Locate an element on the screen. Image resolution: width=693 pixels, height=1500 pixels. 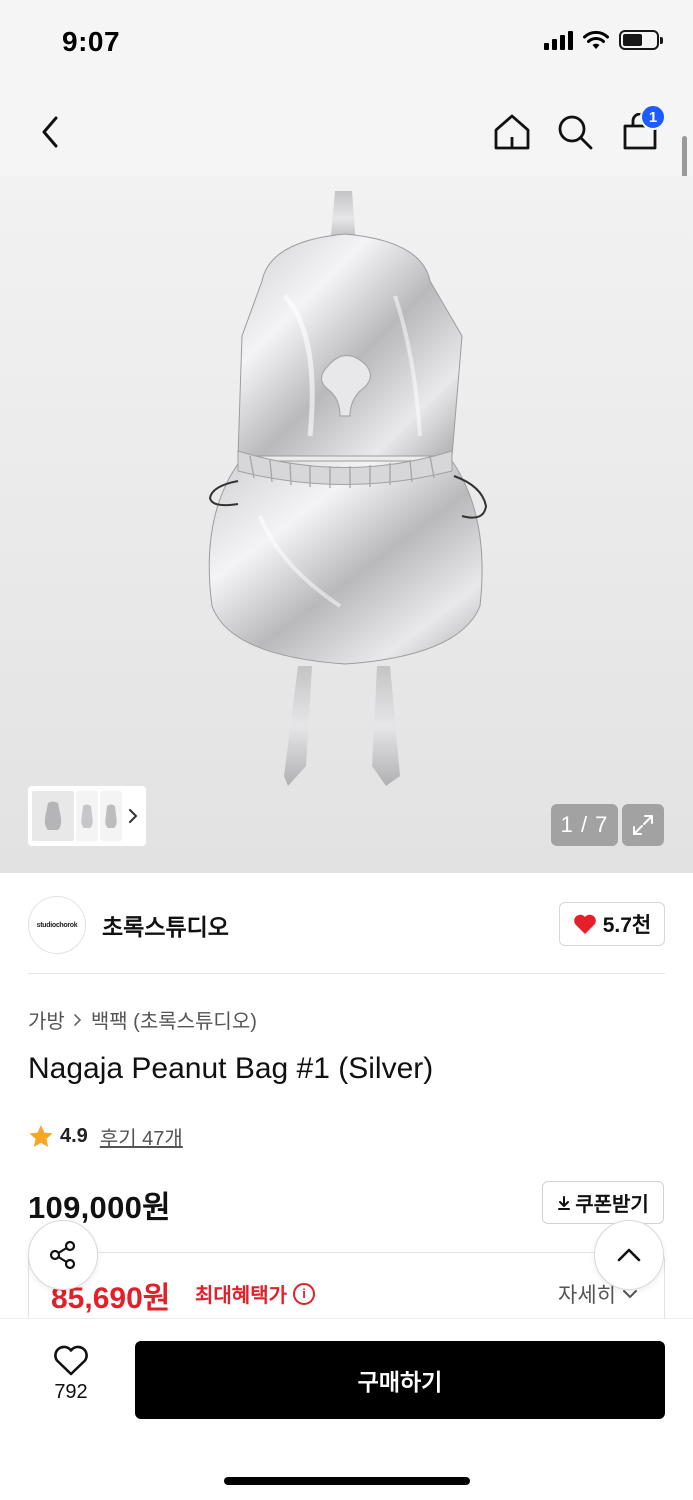
expand-image-button is located at coordinates (643, 825).